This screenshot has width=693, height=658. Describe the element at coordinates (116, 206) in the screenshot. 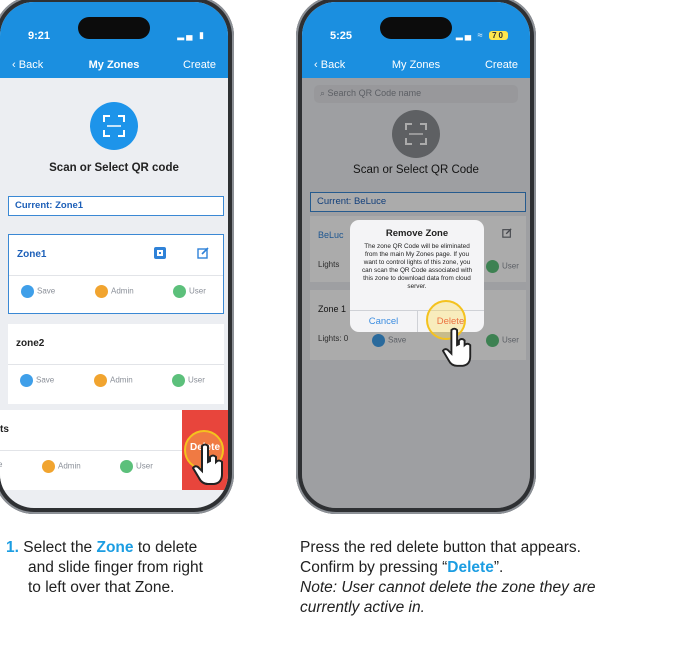

I see `current-zone-box: Current: Zone1` at that location.